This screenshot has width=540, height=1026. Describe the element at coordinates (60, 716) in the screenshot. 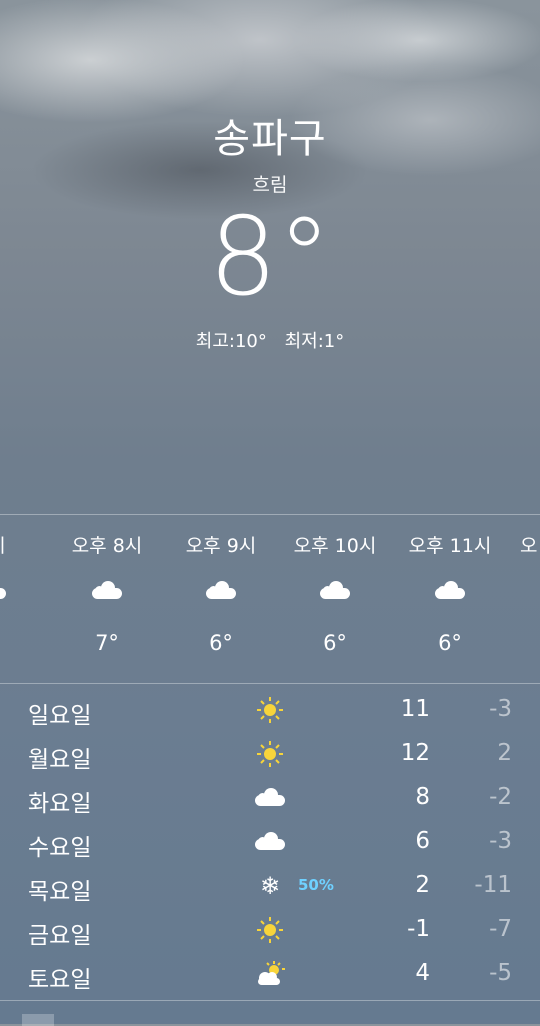

I see `day-name: 일요일` at that location.